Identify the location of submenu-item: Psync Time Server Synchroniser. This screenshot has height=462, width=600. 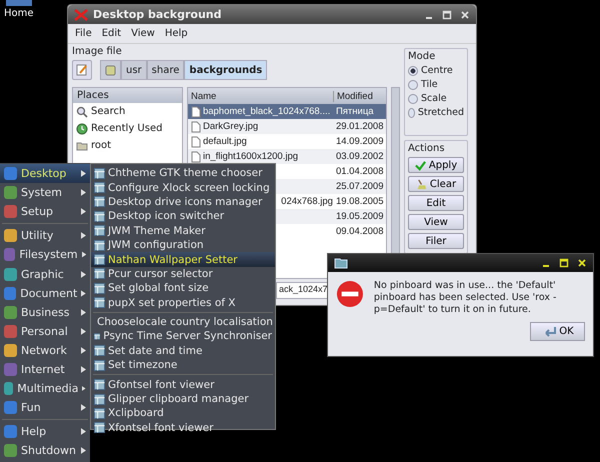
(183, 336).